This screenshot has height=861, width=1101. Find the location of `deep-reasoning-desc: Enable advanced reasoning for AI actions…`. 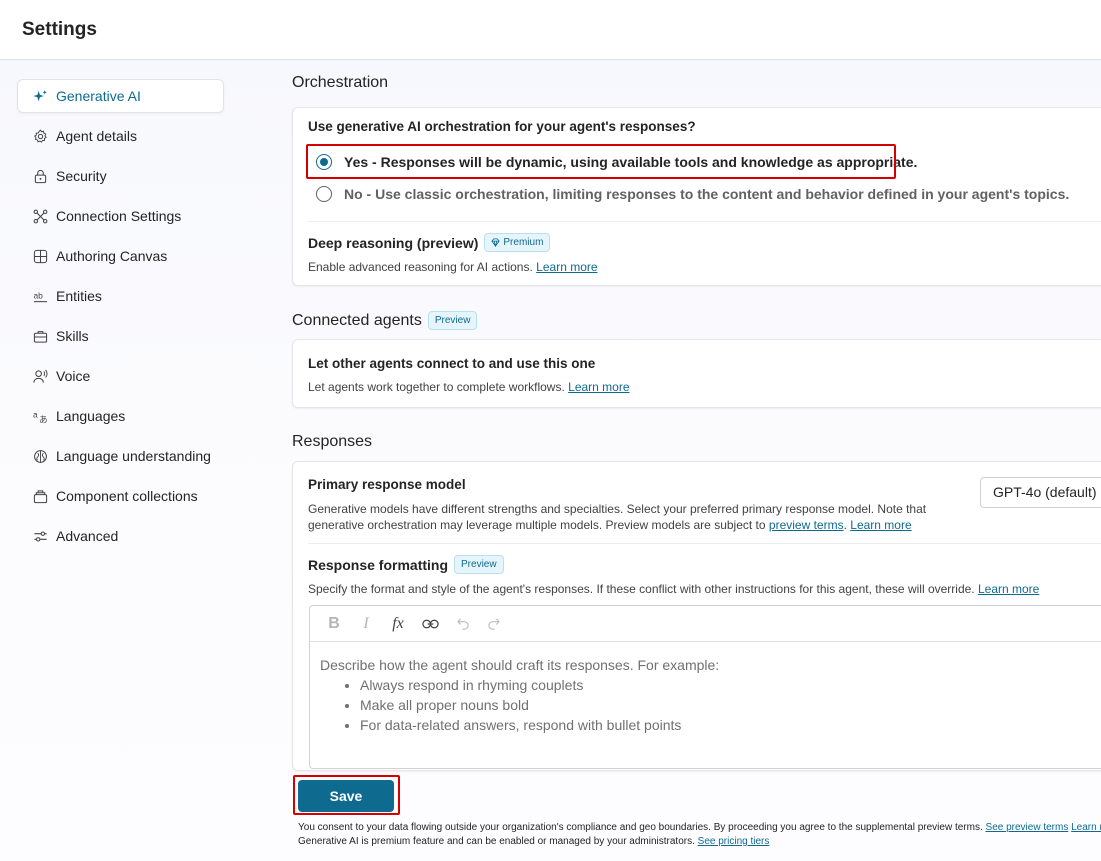

deep-reasoning-desc: Enable advanced reasoning for AI actions… is located at coordinates (453, 267).